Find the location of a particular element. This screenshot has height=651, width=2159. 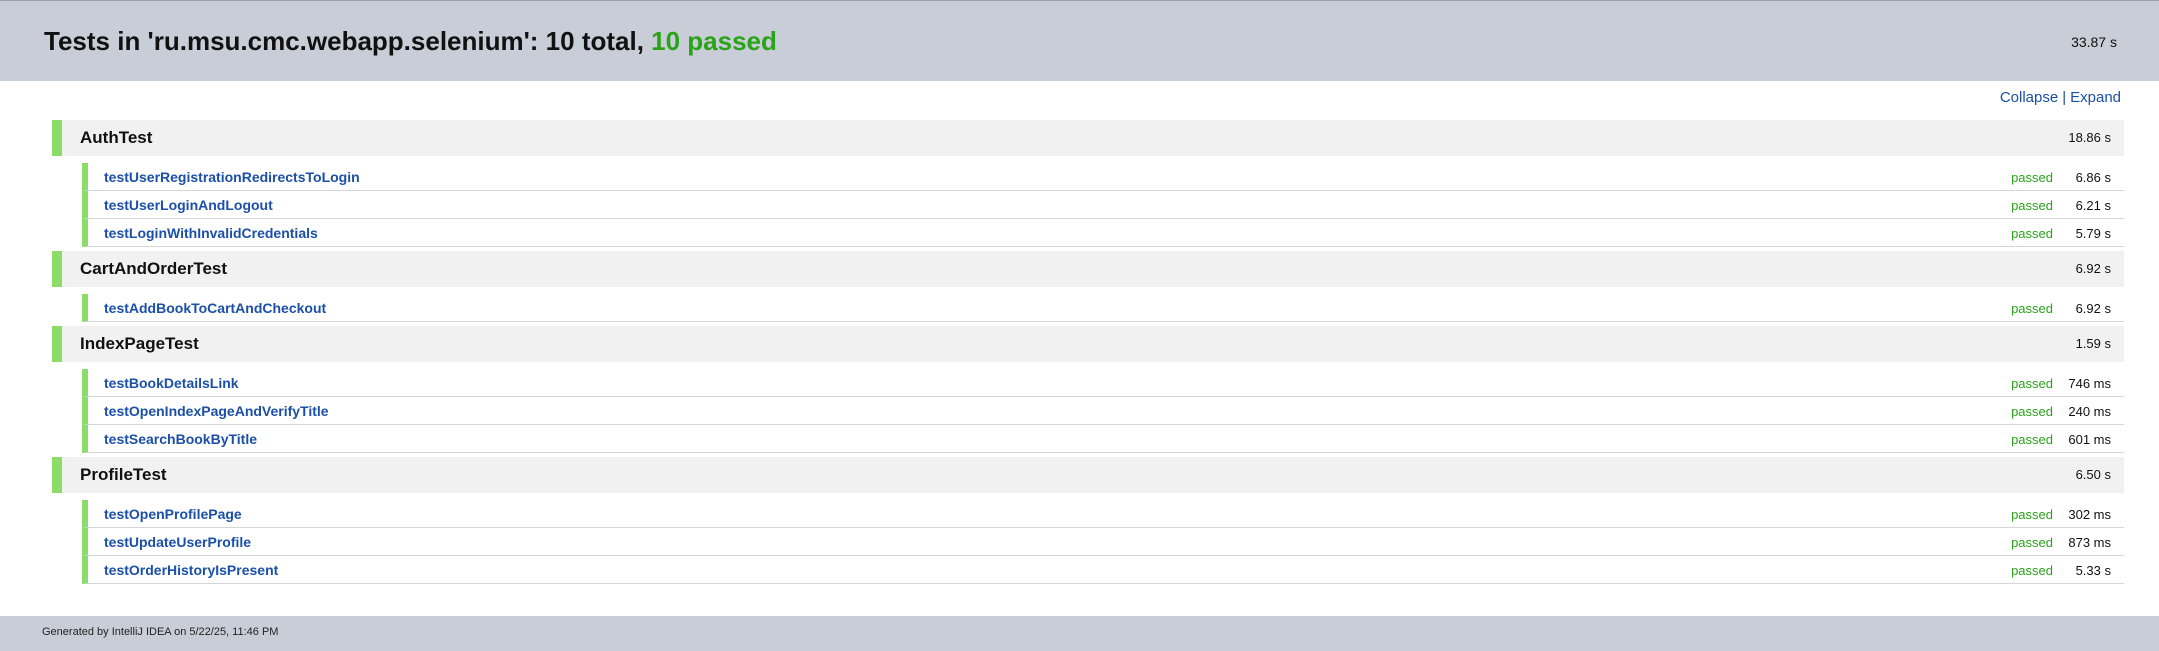

suite-header: IndexPageTest 1.59 s is located at coordinates (1088, 344).